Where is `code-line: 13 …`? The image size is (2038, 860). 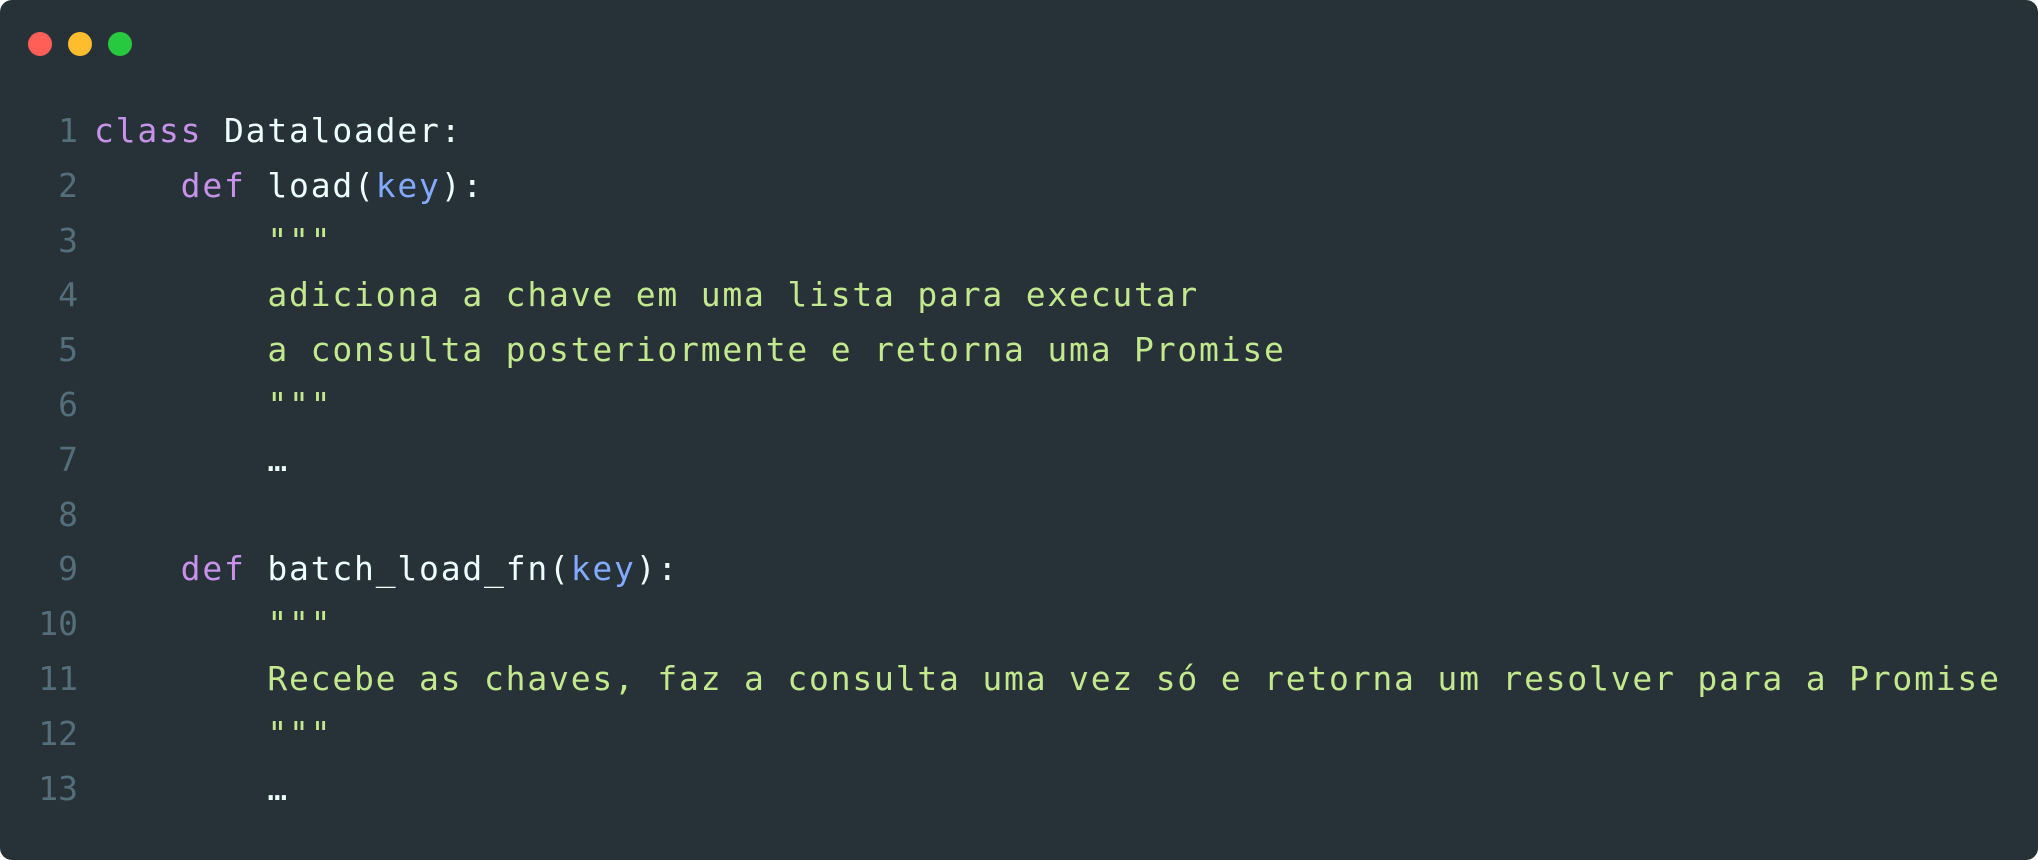
code-line: 13 … is located at coordinates (1019, 789).